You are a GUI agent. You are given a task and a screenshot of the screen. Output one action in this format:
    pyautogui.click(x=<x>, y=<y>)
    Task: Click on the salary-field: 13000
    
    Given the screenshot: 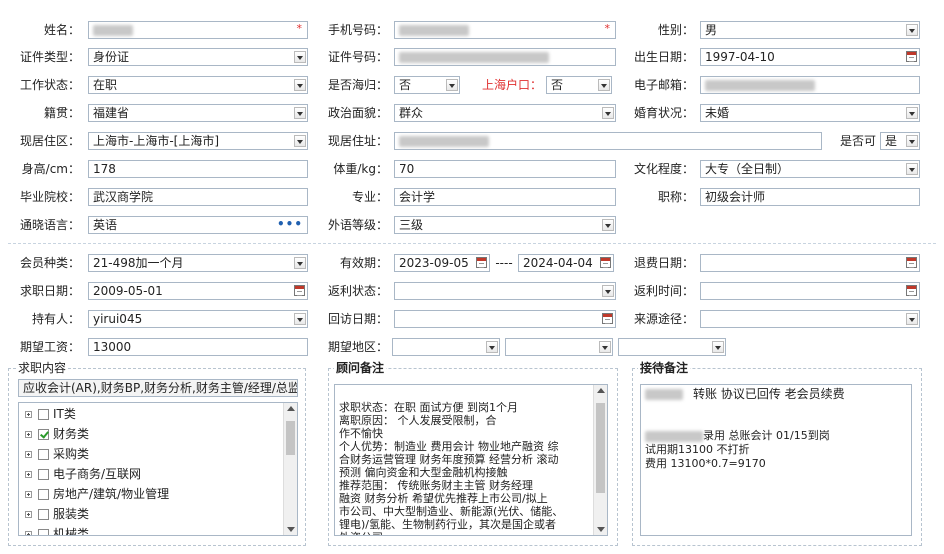 What is the action you would take?
    pyautogui.click(x=198, y=347)
    